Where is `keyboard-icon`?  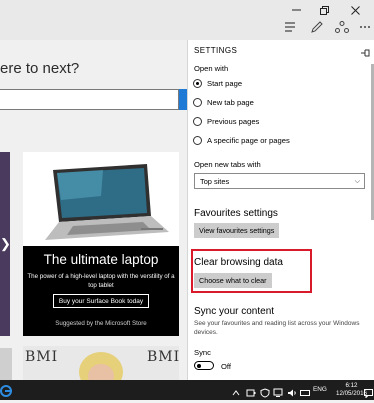
keyboard-icon is located at coordinates (305, 393).